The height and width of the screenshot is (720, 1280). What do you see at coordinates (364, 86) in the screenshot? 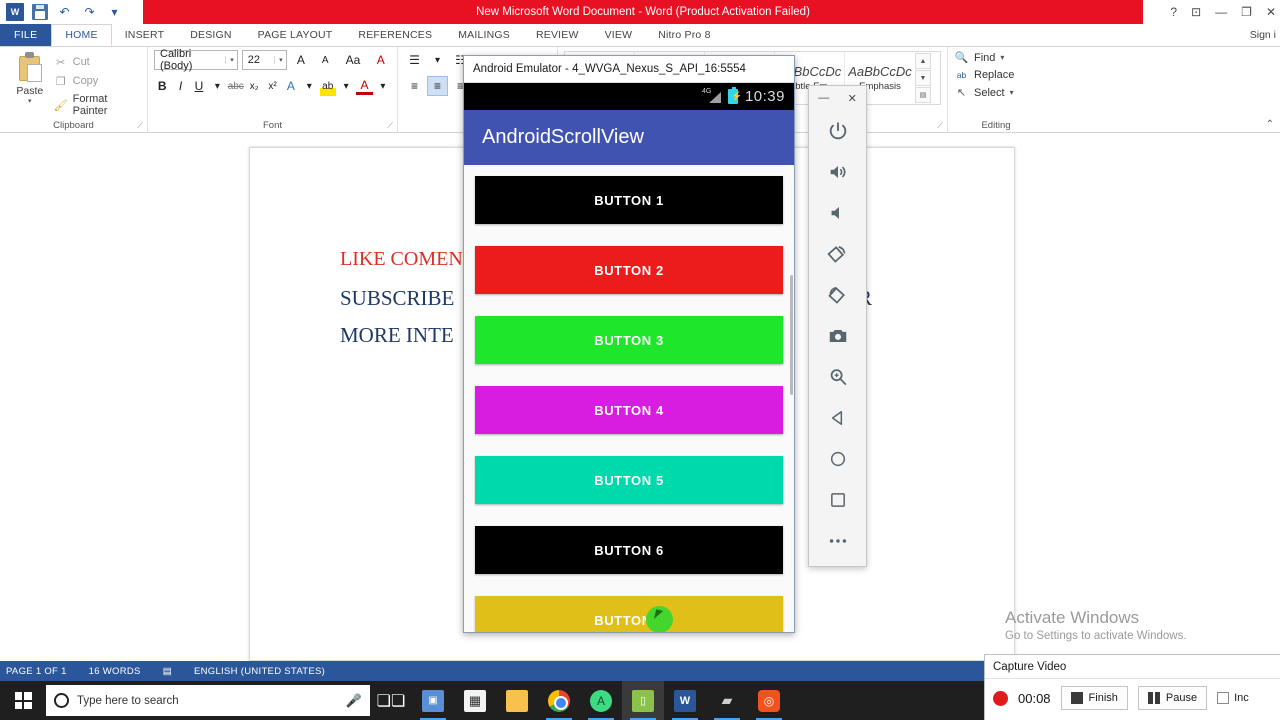
I see `font-color-button: A` at bounding box center [364, 86].